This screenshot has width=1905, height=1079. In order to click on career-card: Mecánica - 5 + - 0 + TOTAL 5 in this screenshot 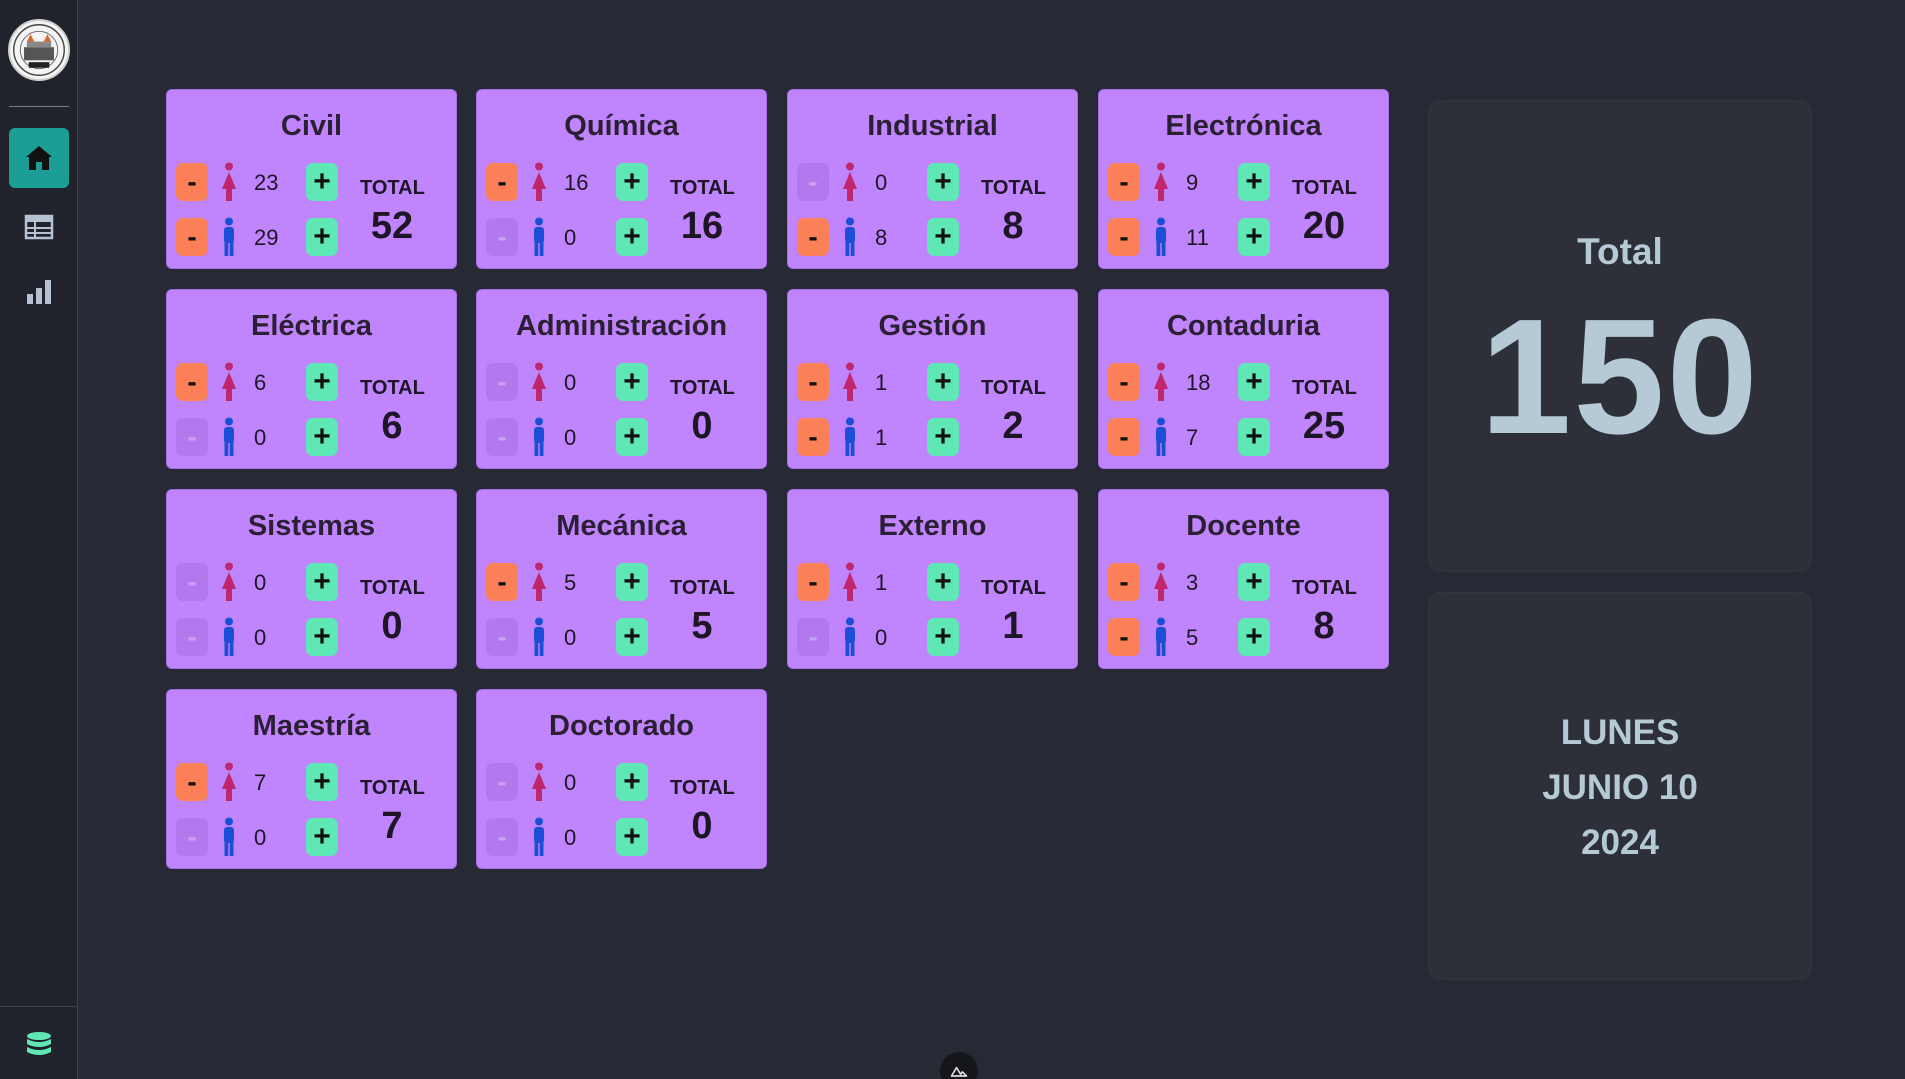, I will do `click(621, 579)`.